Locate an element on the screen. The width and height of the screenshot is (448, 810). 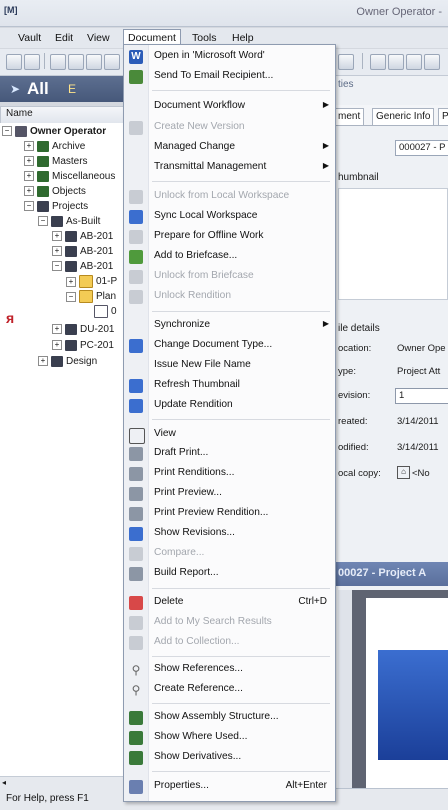
tree-item: − Projects is located at coordinates (56, 207).